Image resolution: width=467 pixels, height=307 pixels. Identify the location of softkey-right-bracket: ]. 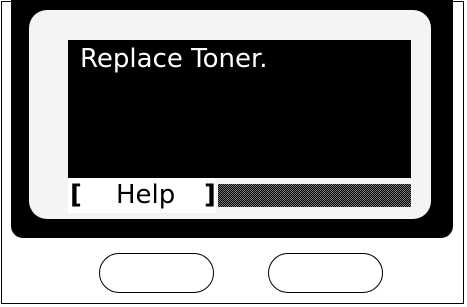
(210, 195).